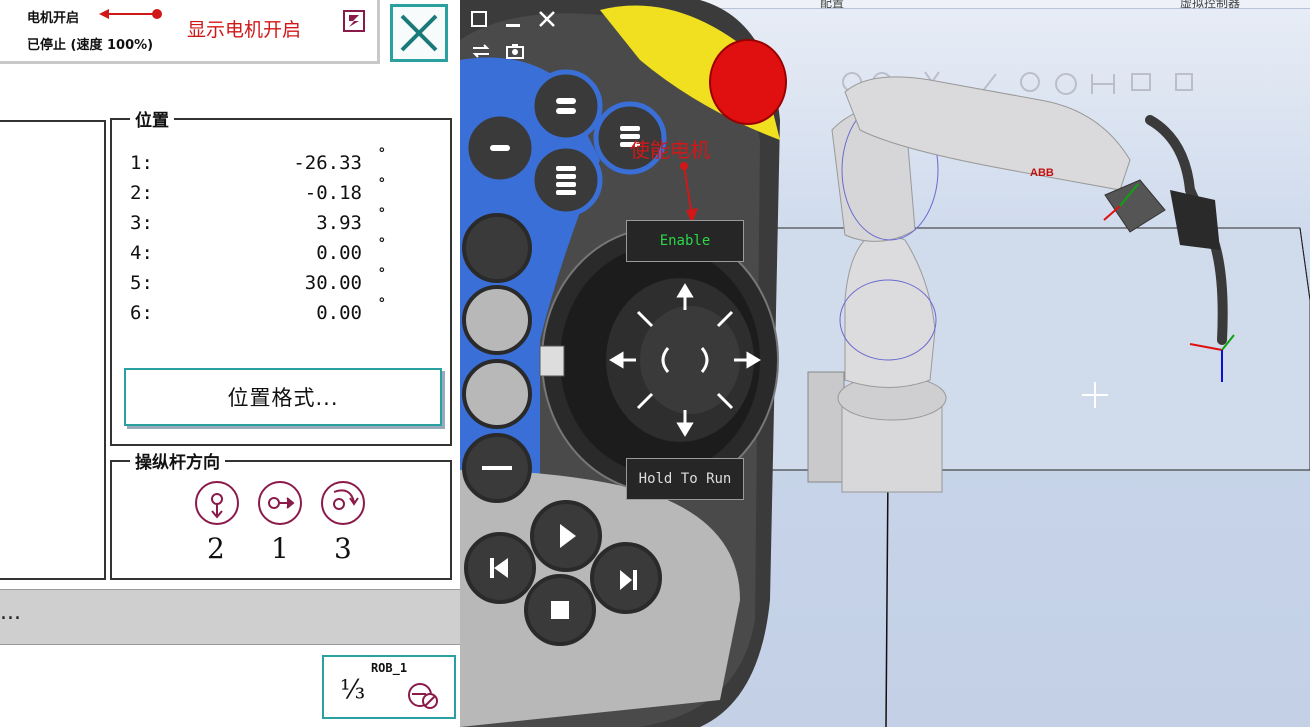 Image resolution: width=1310 pixels, height=727 pixels. I want to click on enable-motor-annotation: 使能电机, so click(670, 150).